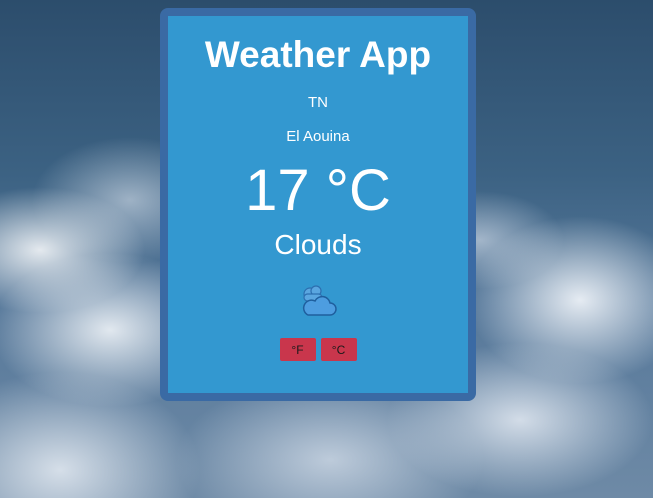  I want to click on unit-toggle-group: °F °C, so click(318, 349).